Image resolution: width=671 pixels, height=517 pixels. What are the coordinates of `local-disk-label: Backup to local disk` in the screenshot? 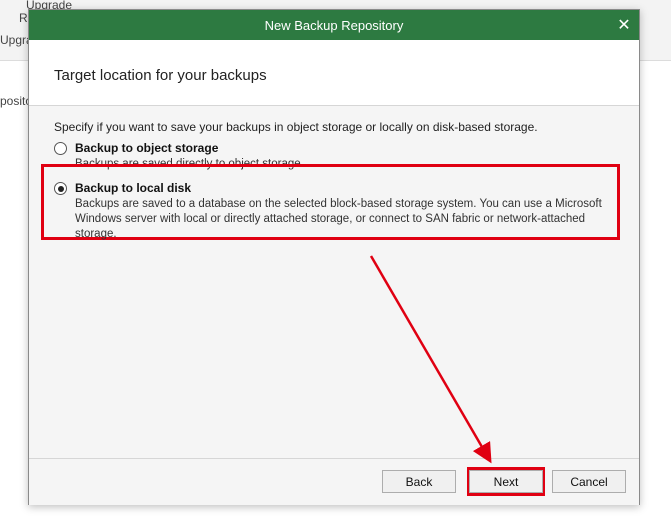 It's located at (133, 188).